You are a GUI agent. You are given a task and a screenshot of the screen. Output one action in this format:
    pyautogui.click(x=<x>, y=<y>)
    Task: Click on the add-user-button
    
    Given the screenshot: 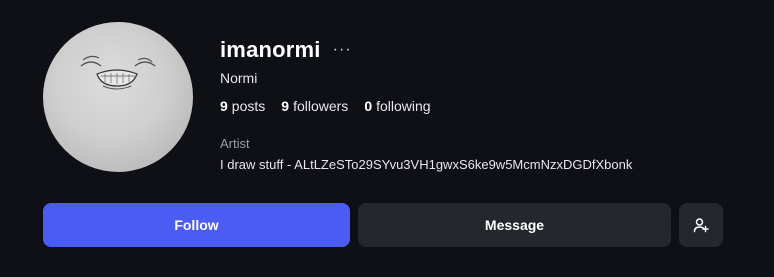 What is the action you would take?
    pyautogui.click(x=701, y=225)
    